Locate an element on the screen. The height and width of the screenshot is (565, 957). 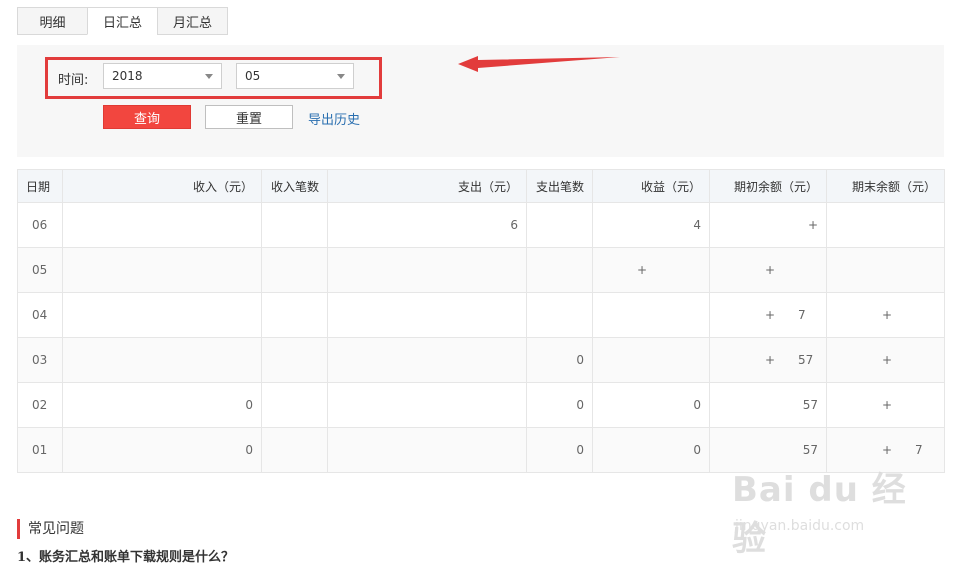
summary-tabs: 明细 日汇总 月汇总 is located at coordinates (122, 21).